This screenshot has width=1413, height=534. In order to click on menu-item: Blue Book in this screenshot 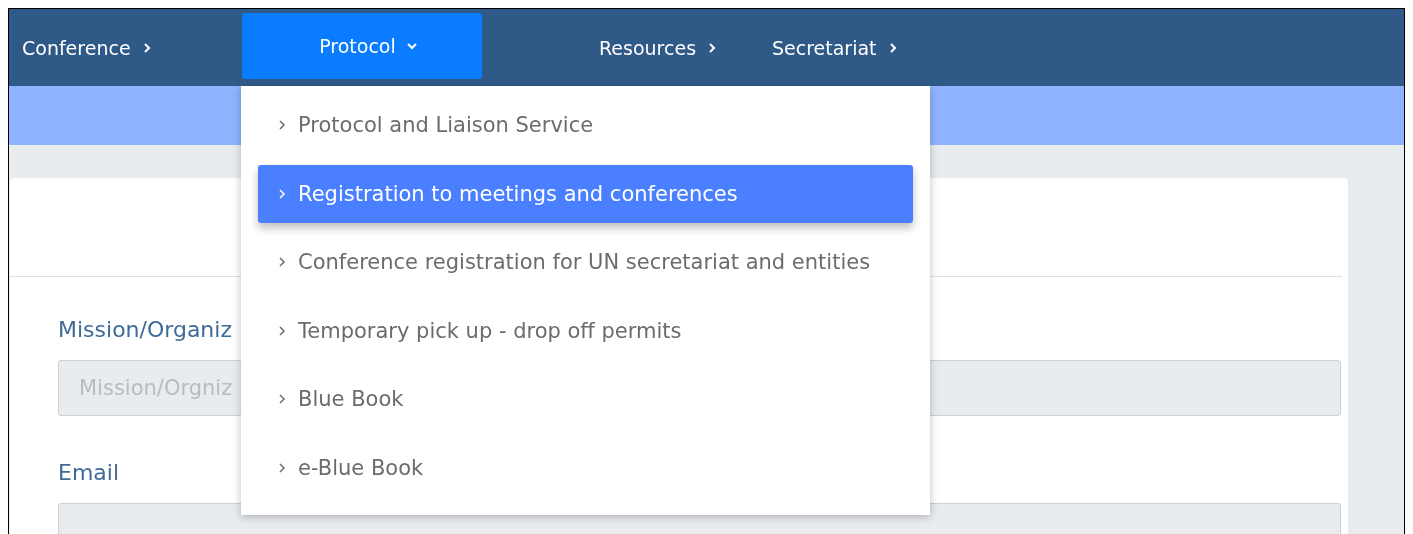, I will do `click(585, 399)`.